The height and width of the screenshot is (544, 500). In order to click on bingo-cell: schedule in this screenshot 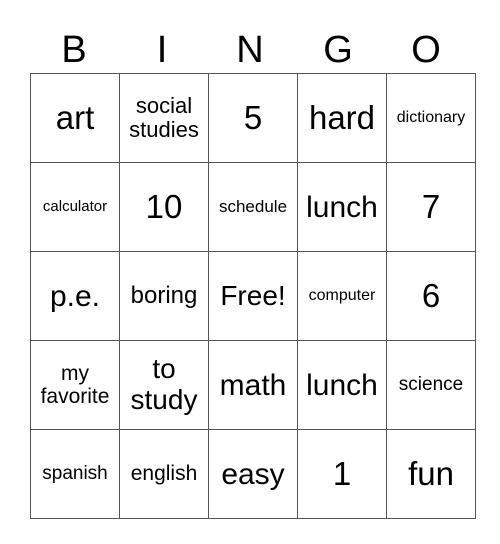, I will do `click(253, 207)`.